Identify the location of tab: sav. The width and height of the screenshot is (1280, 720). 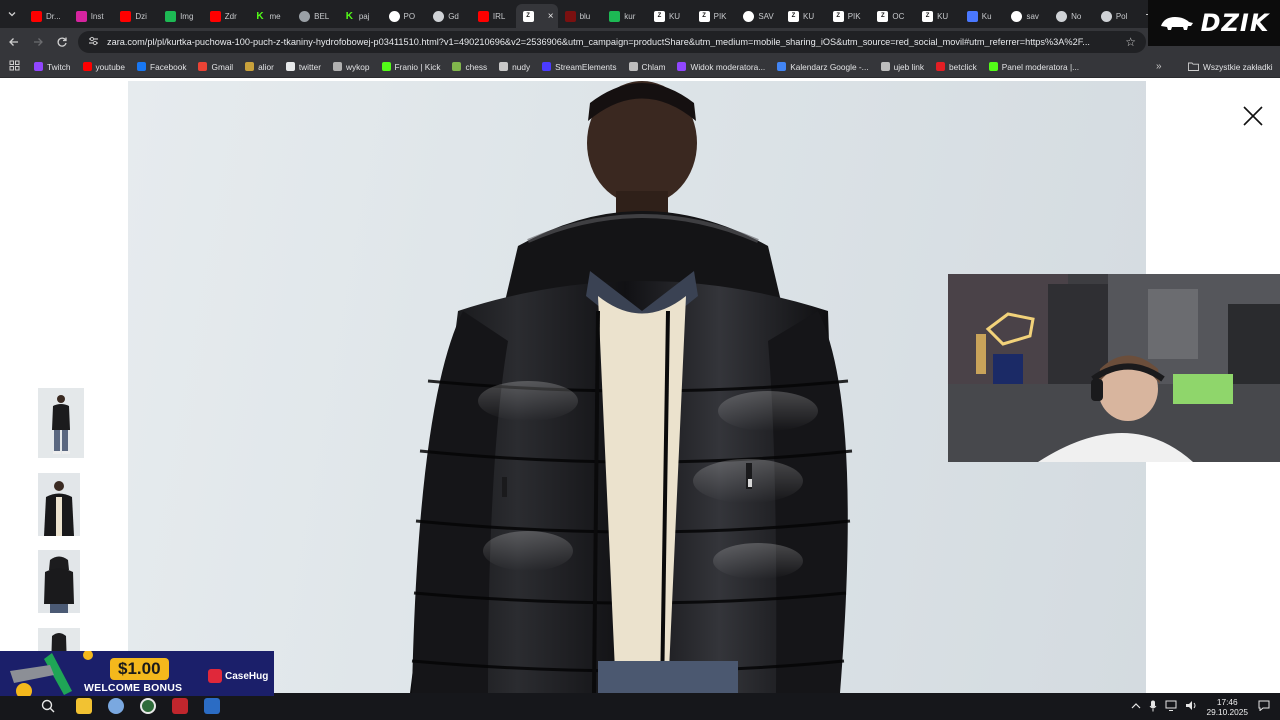
(1026, 16).